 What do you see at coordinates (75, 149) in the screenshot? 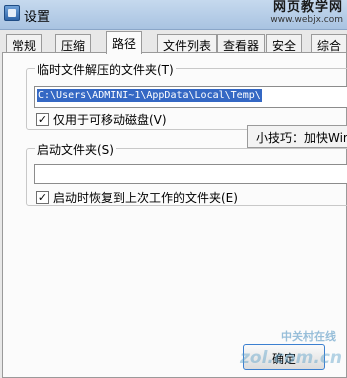
I see `startup-folder-label: 启动文件夹(S)` at bounding box center [75, 149].